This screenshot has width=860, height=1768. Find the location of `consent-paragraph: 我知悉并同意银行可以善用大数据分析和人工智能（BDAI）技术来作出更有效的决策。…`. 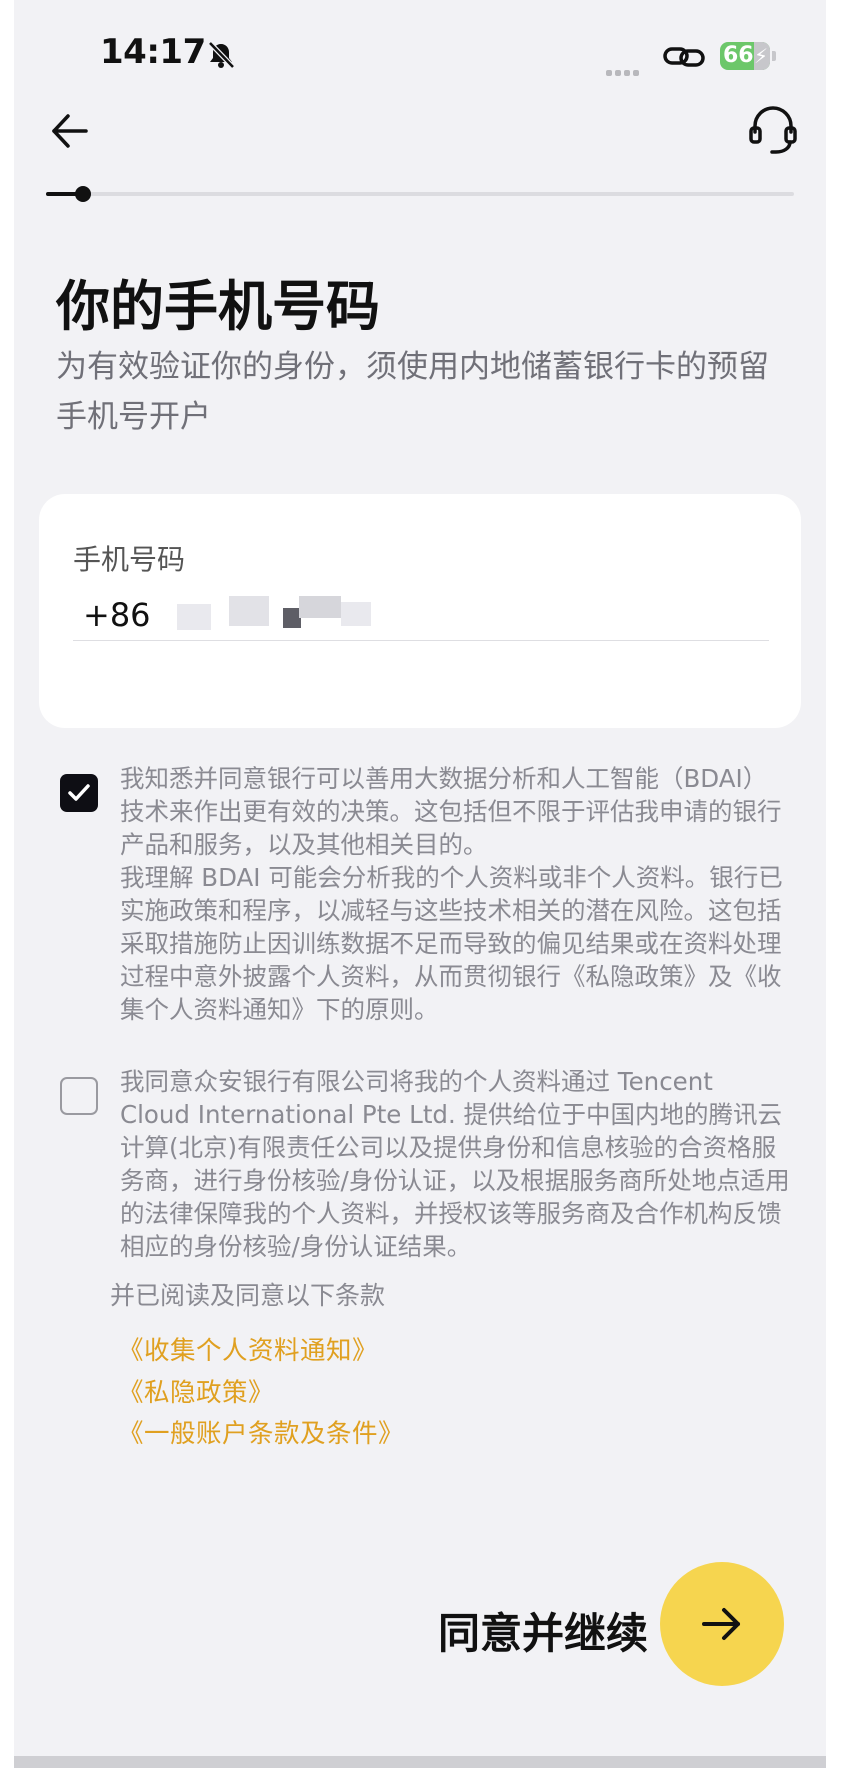

consent-paragraph: 我知悉并同意银行可以善用大数据分析和人工智能（BDAI）技术来作出更有效的决策。… is located at coordinates (451, 811).